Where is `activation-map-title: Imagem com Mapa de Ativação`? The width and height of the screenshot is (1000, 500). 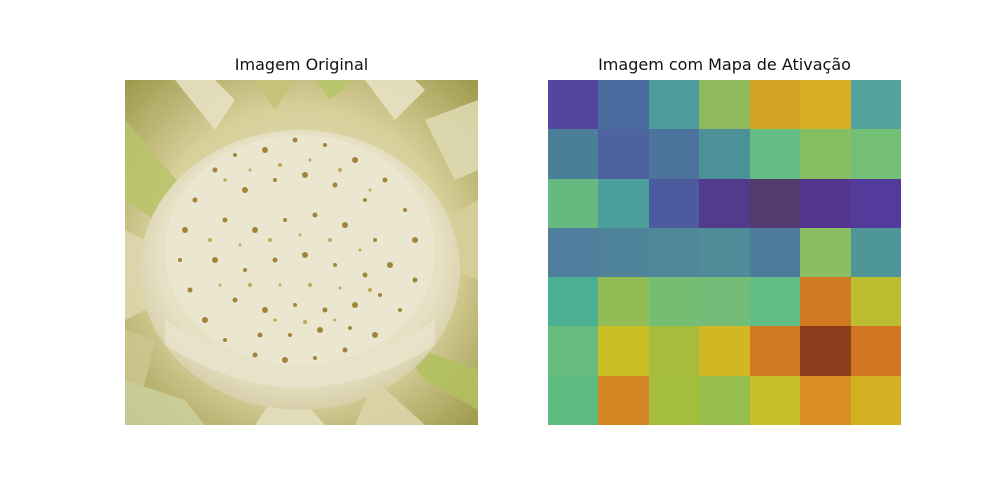 activation-map-title: Imagem com Mapa de Ativação is located at coordinates (724, 64).